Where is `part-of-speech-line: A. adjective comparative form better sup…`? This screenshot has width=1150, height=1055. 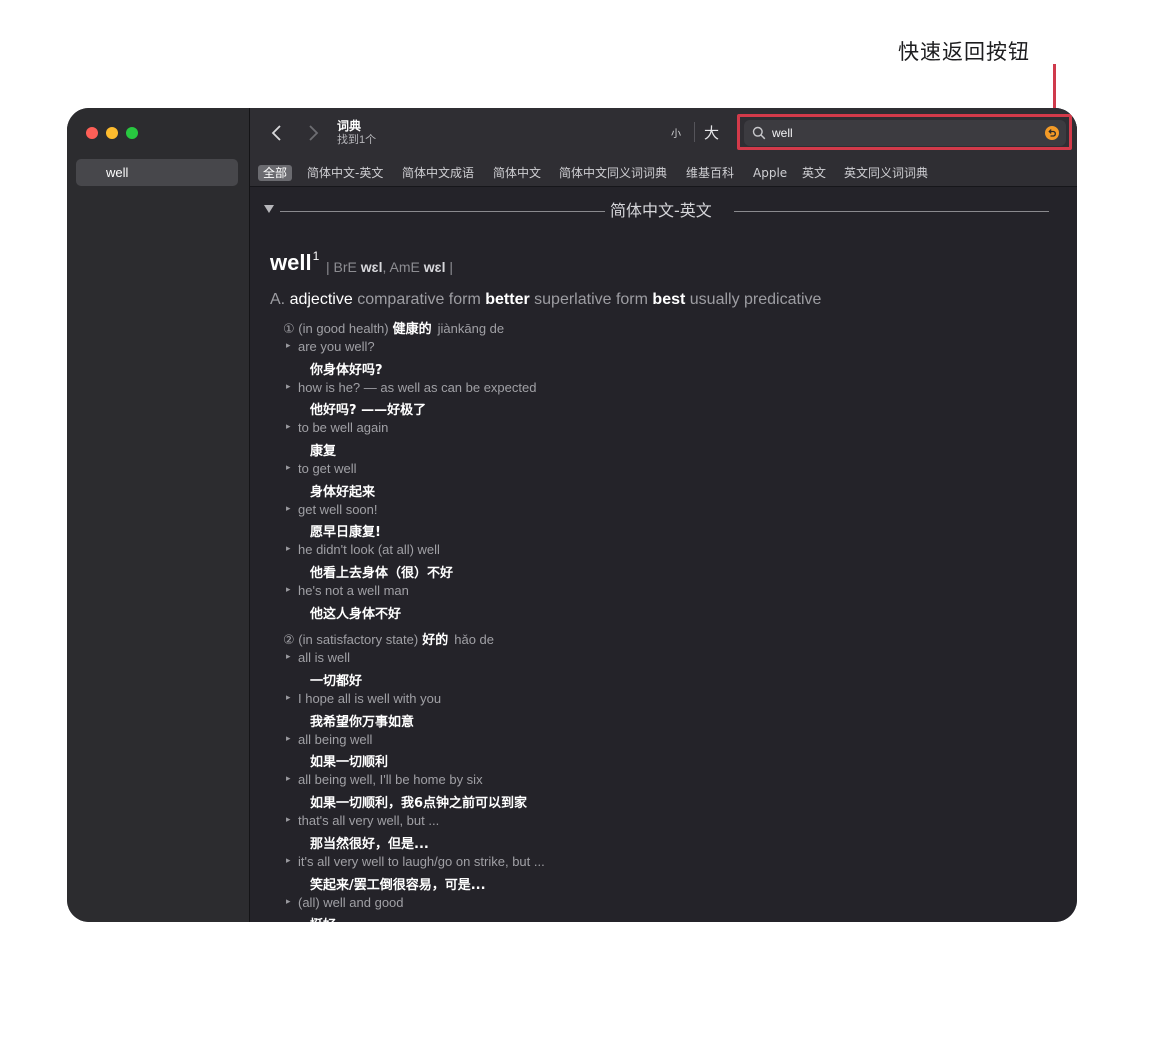 part-of-speech-line: A. adjective comparative form better sup… is located at coordinates (545, 300).